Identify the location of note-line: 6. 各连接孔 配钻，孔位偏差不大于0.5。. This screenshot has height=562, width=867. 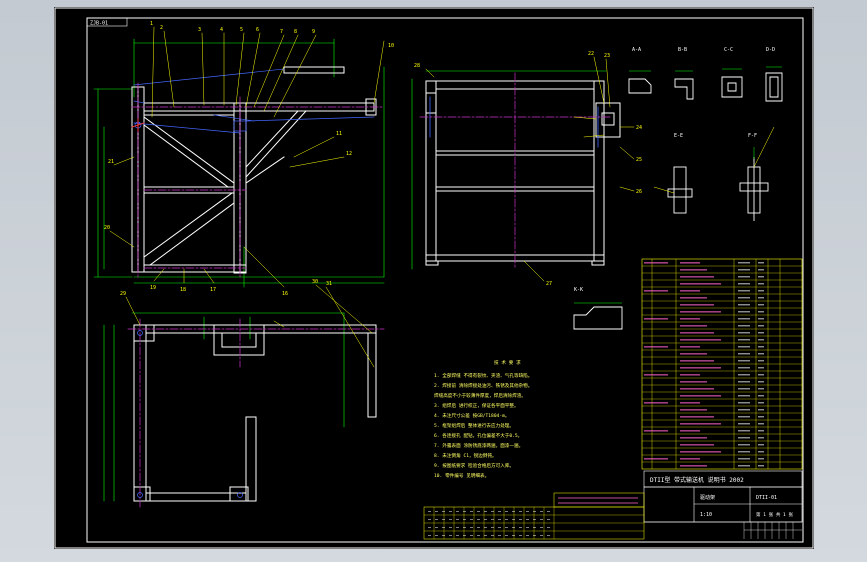
(478, 435).